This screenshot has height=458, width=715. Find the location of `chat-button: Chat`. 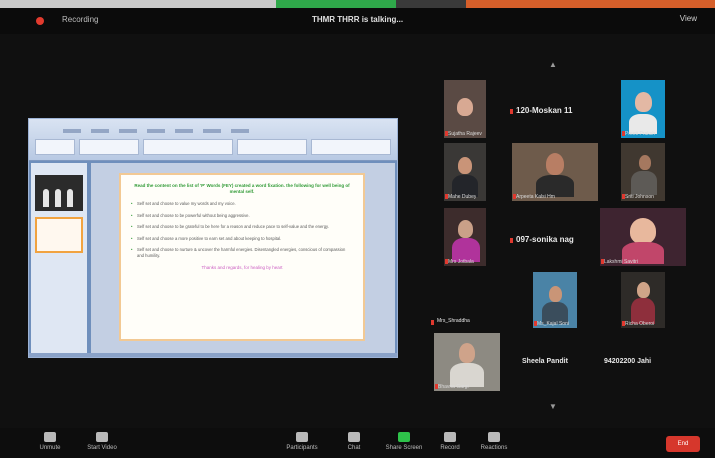

chat-button: Chat is located at coordinates (354, 441).